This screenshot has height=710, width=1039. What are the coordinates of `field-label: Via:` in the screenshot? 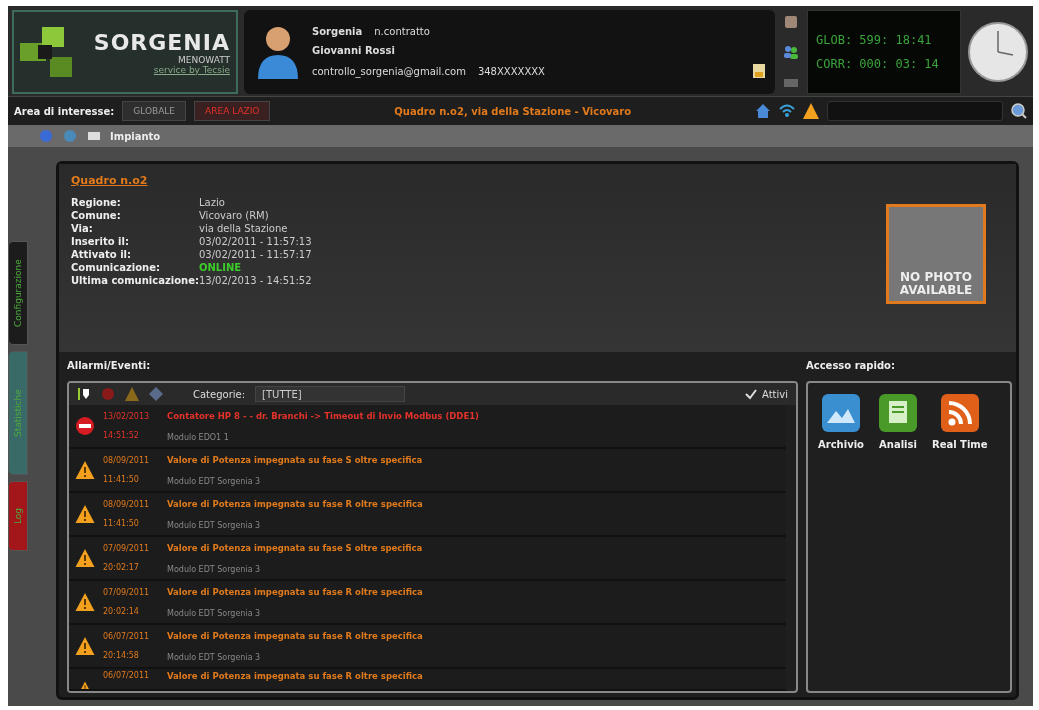 It's located at (82, 228).